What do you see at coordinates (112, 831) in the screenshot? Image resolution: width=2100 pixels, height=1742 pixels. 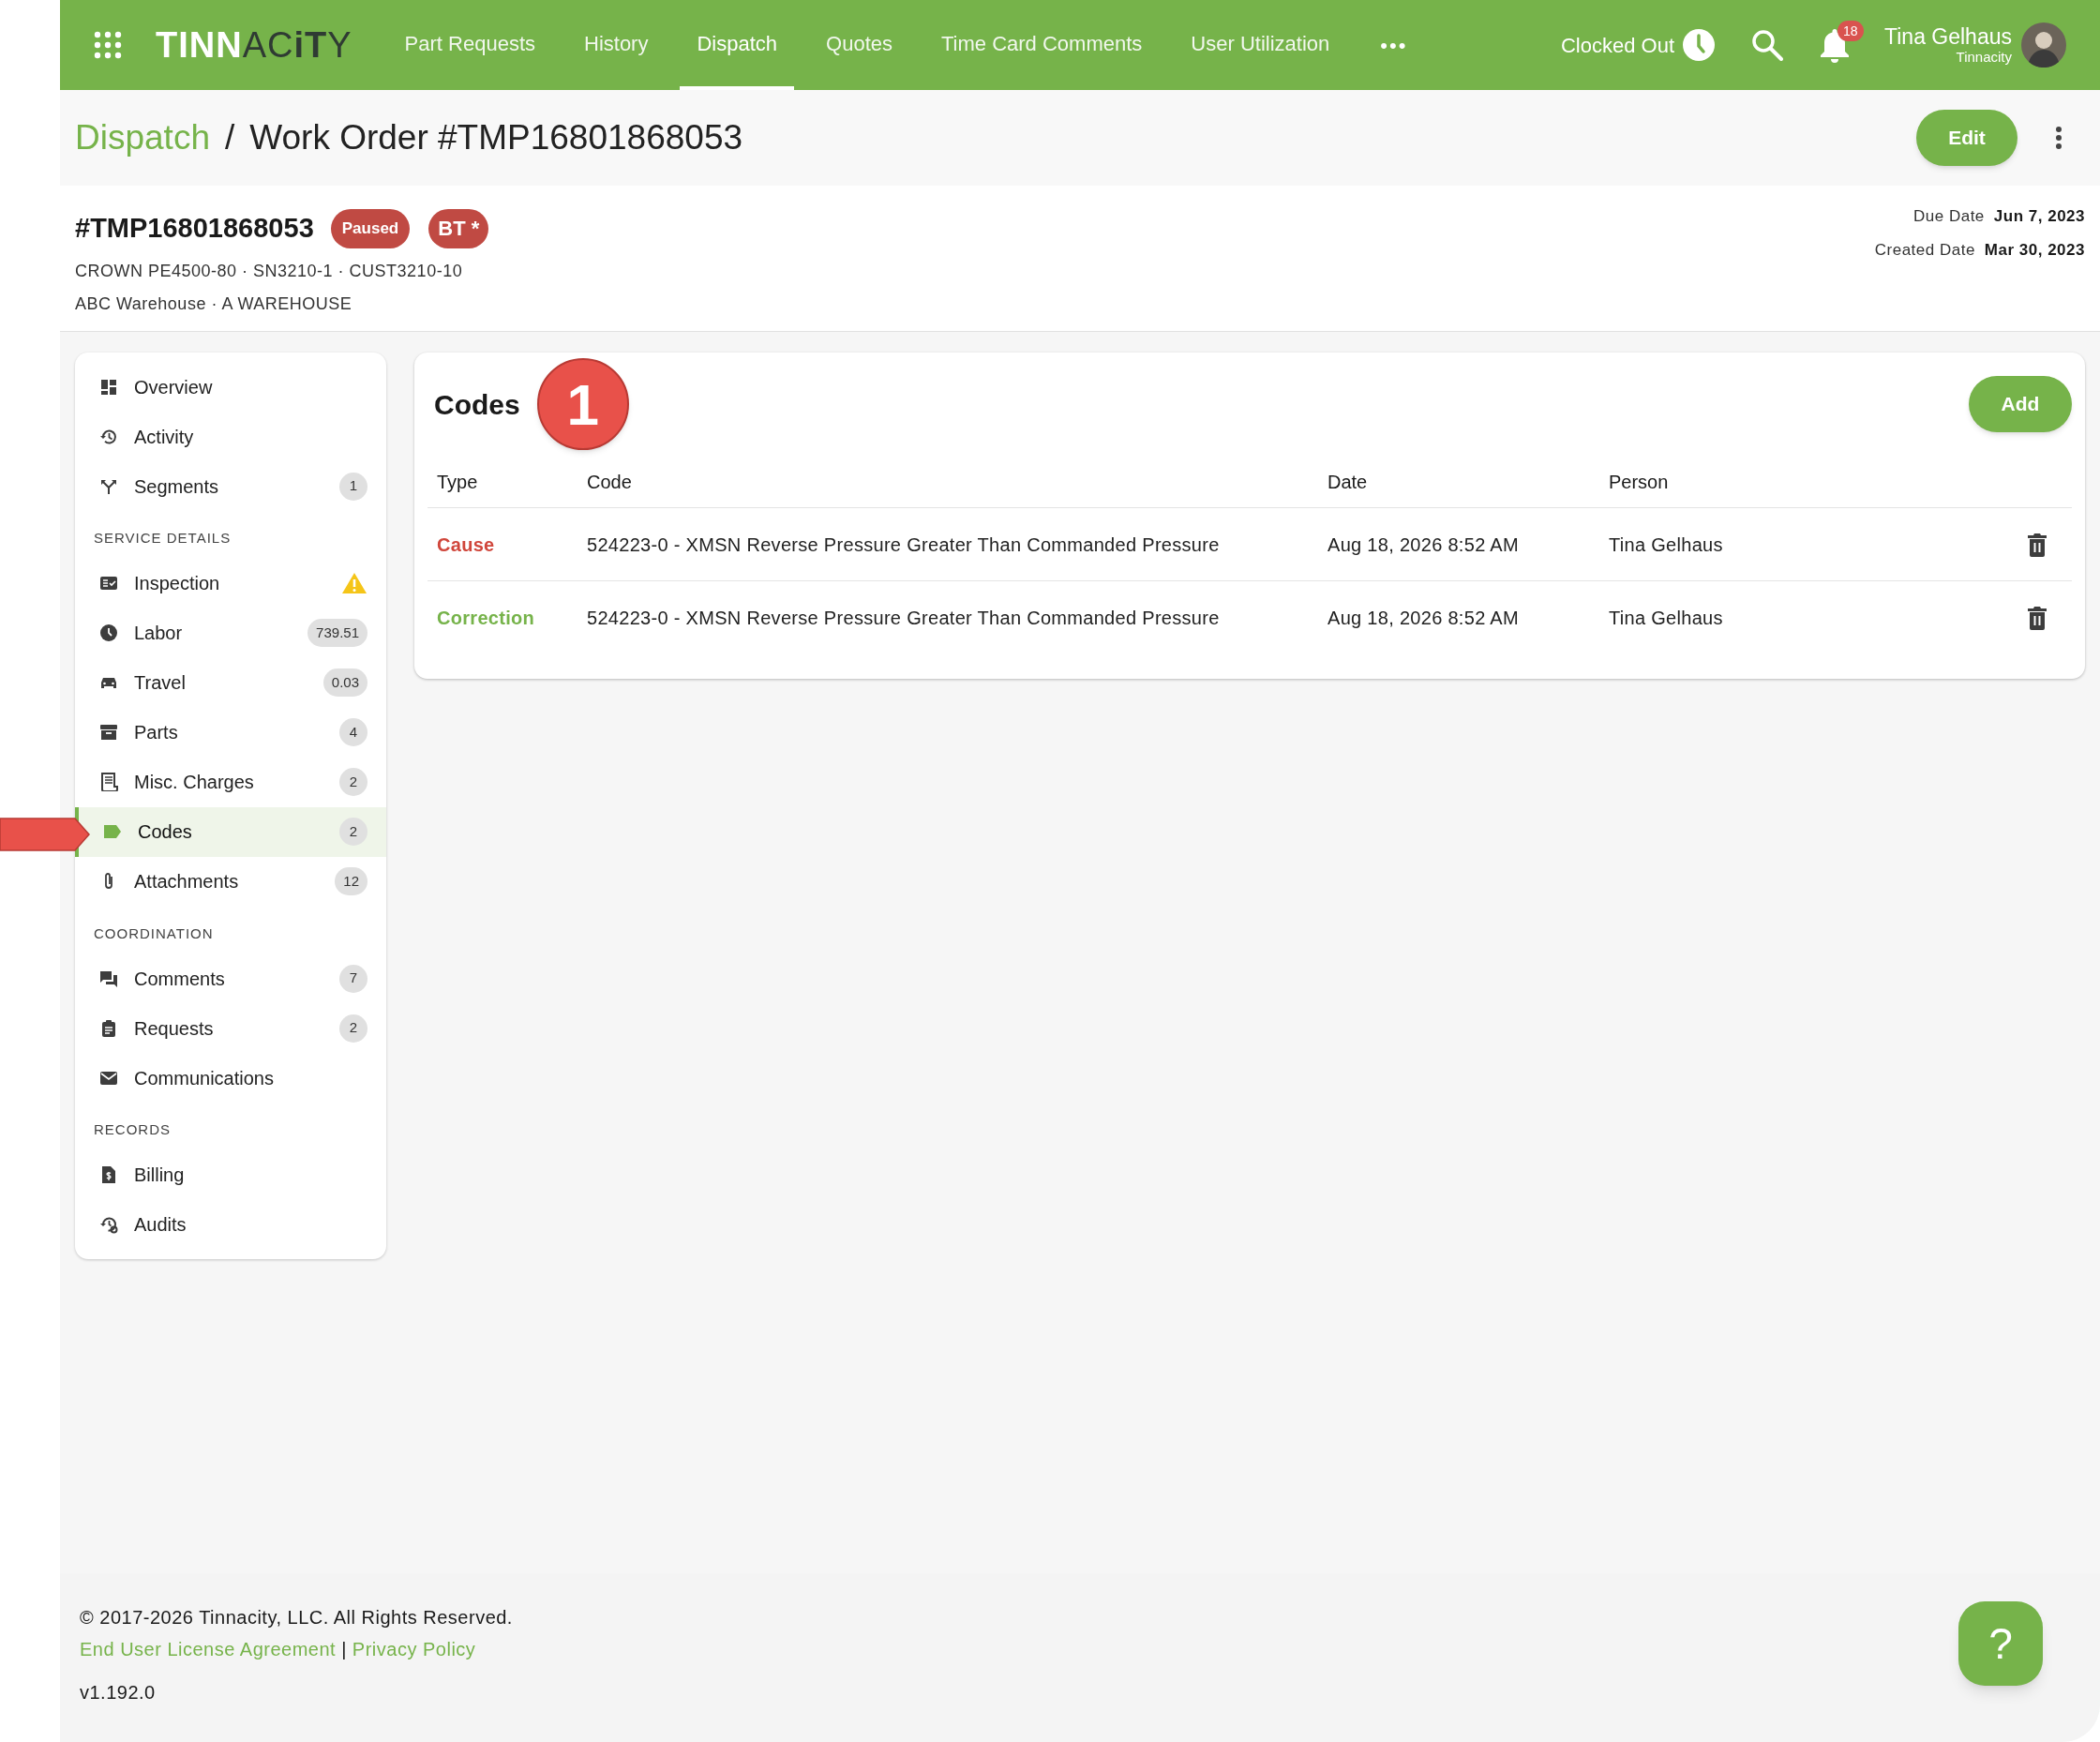 I see `tag-icon` at bounding box center [112, 831].